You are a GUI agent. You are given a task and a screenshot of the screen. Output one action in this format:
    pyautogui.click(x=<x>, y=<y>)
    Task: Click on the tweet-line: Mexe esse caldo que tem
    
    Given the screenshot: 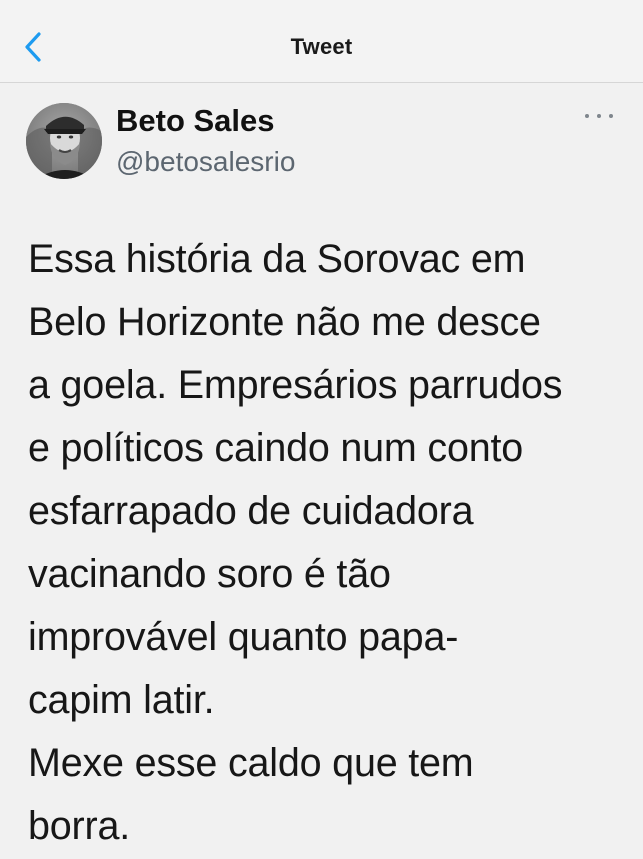 What is the action you would take?
    pyautogui.click(x=251, y=763)
    